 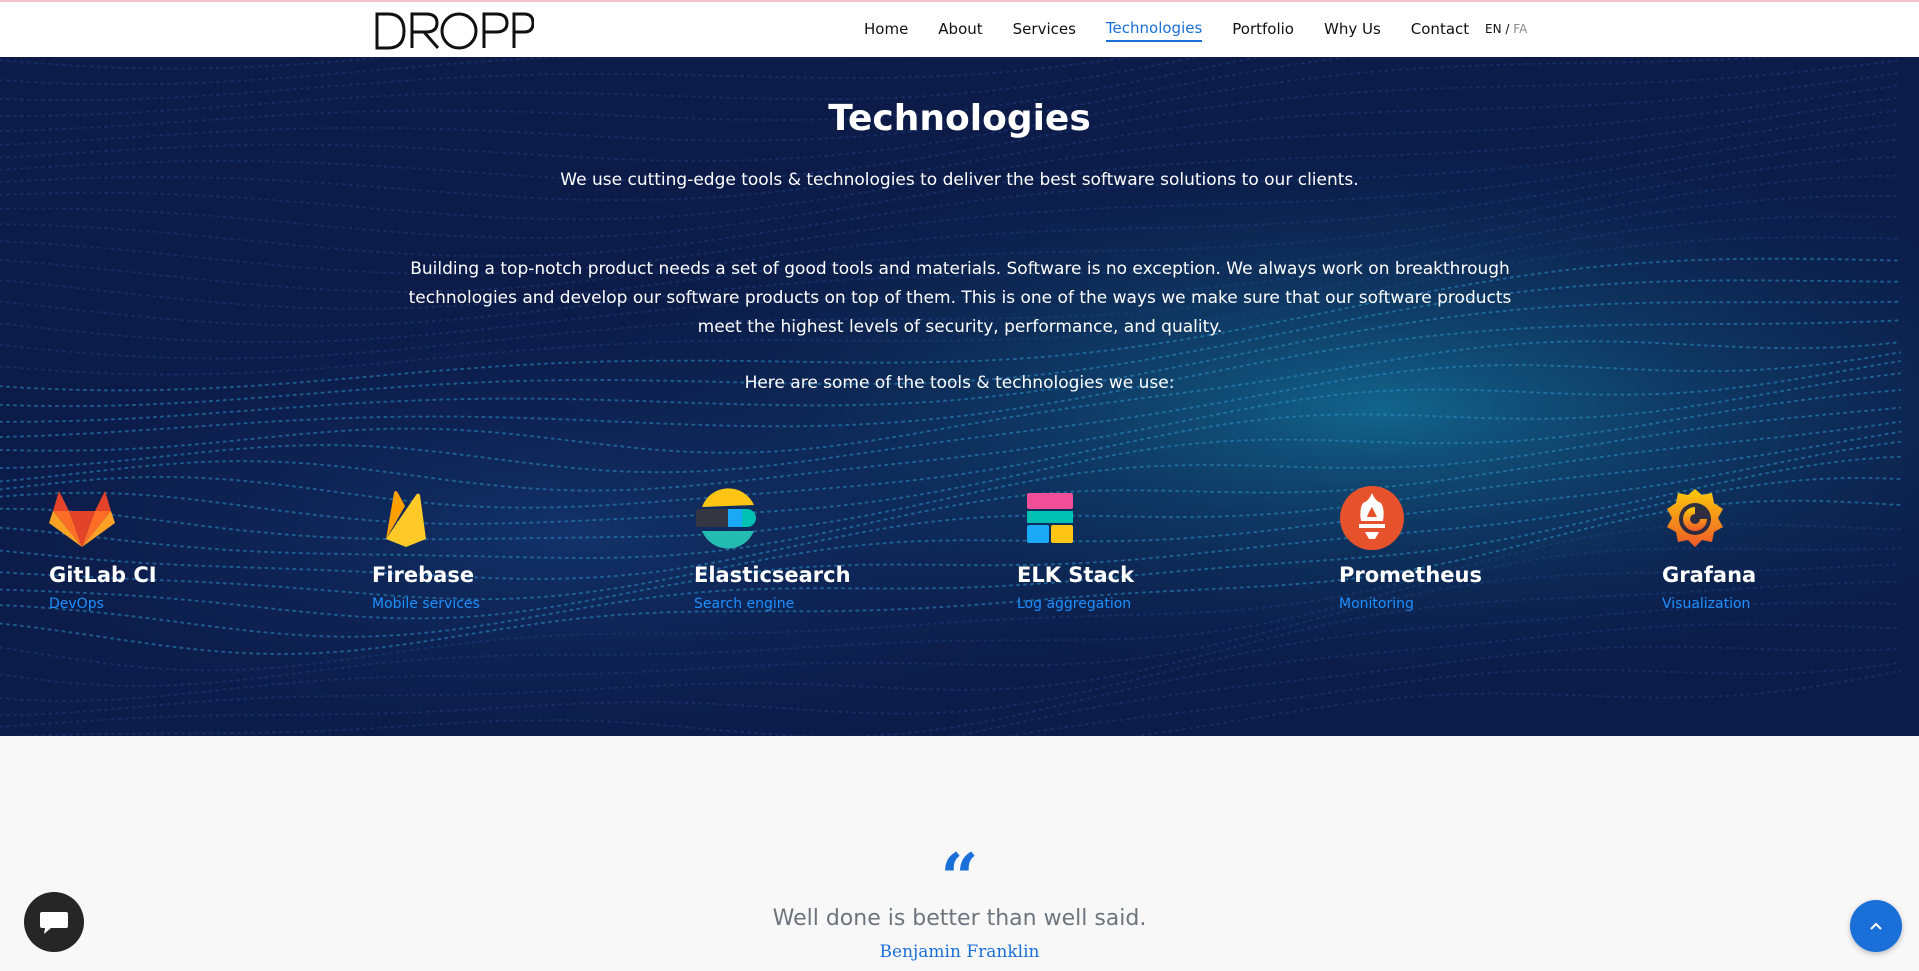 What do you see at coordinates (1706, 604) in the screenshot?
I see `tech-category: Visualization` at bounding box center [1706, 604].